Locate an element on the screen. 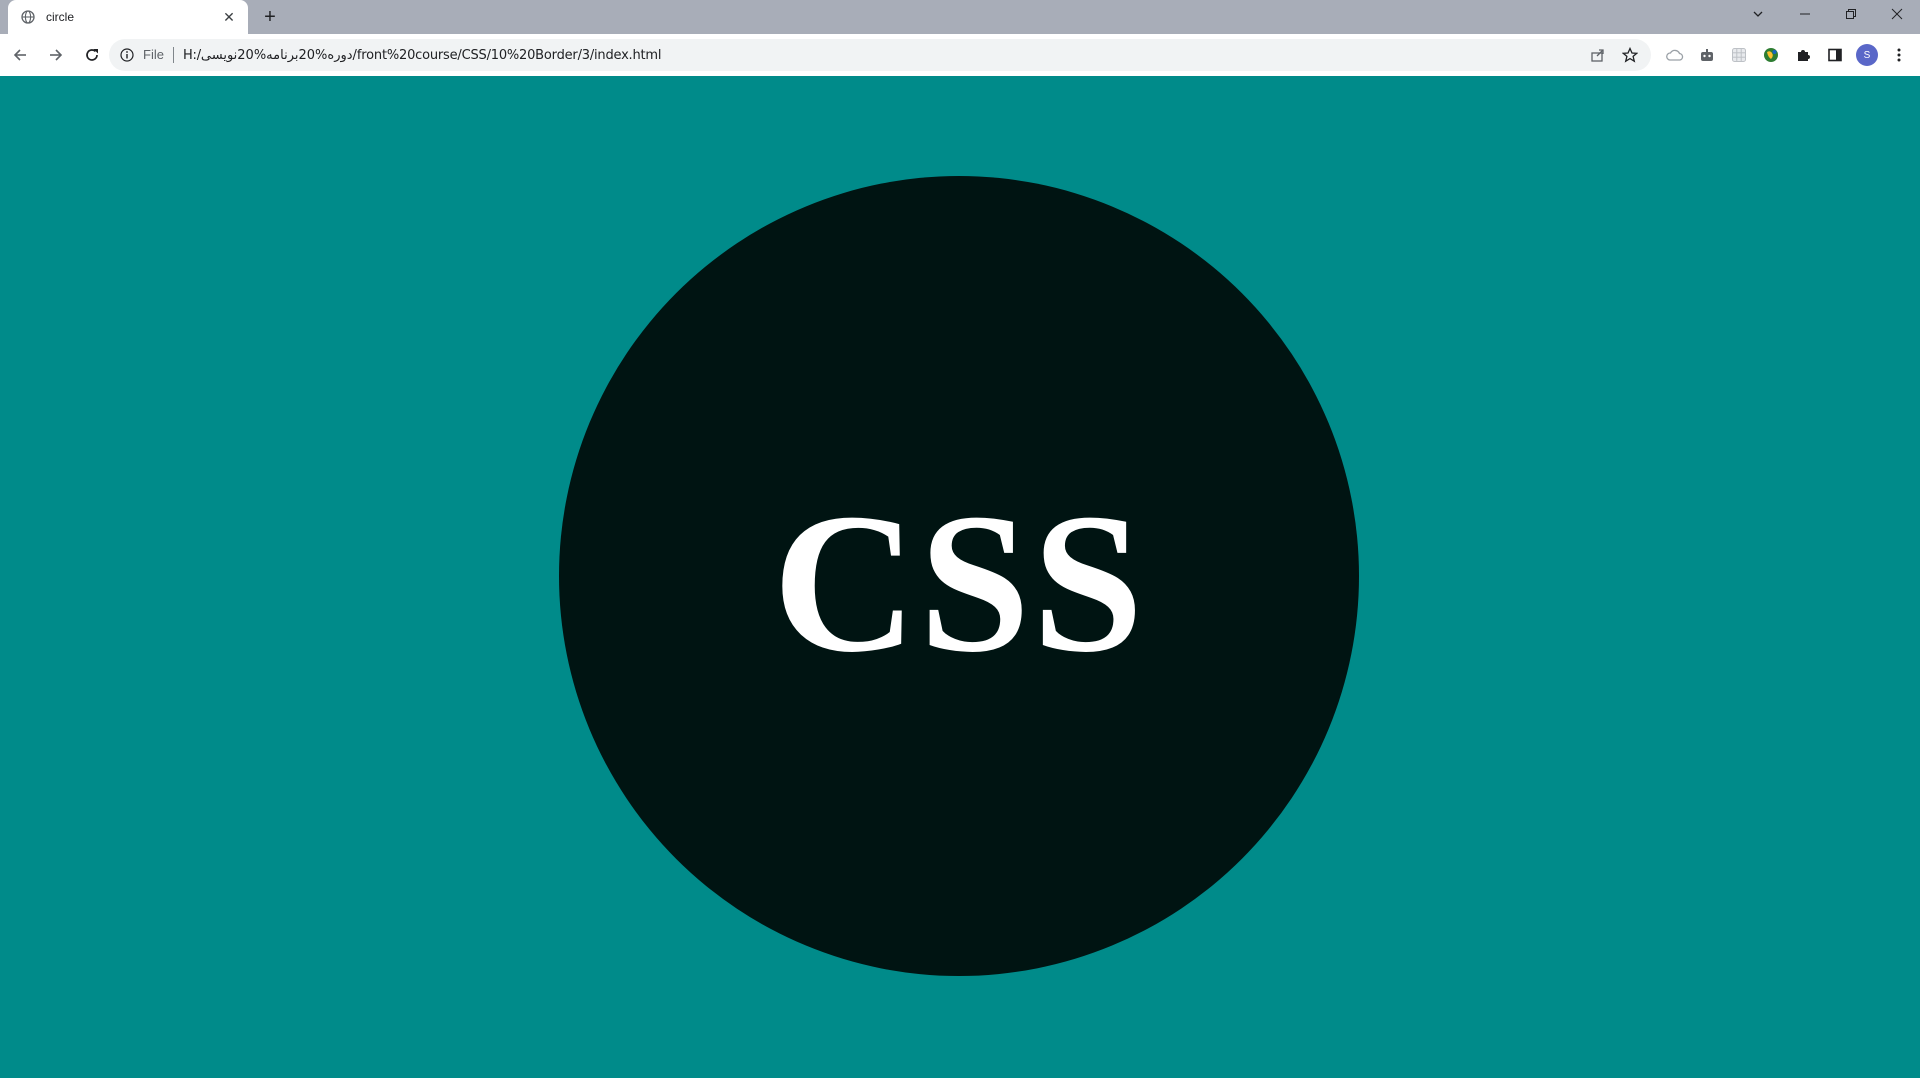 Image resolution: width=1920 pixels, height=1078 pixels. star-icon is located at coordinates (1630, 55).